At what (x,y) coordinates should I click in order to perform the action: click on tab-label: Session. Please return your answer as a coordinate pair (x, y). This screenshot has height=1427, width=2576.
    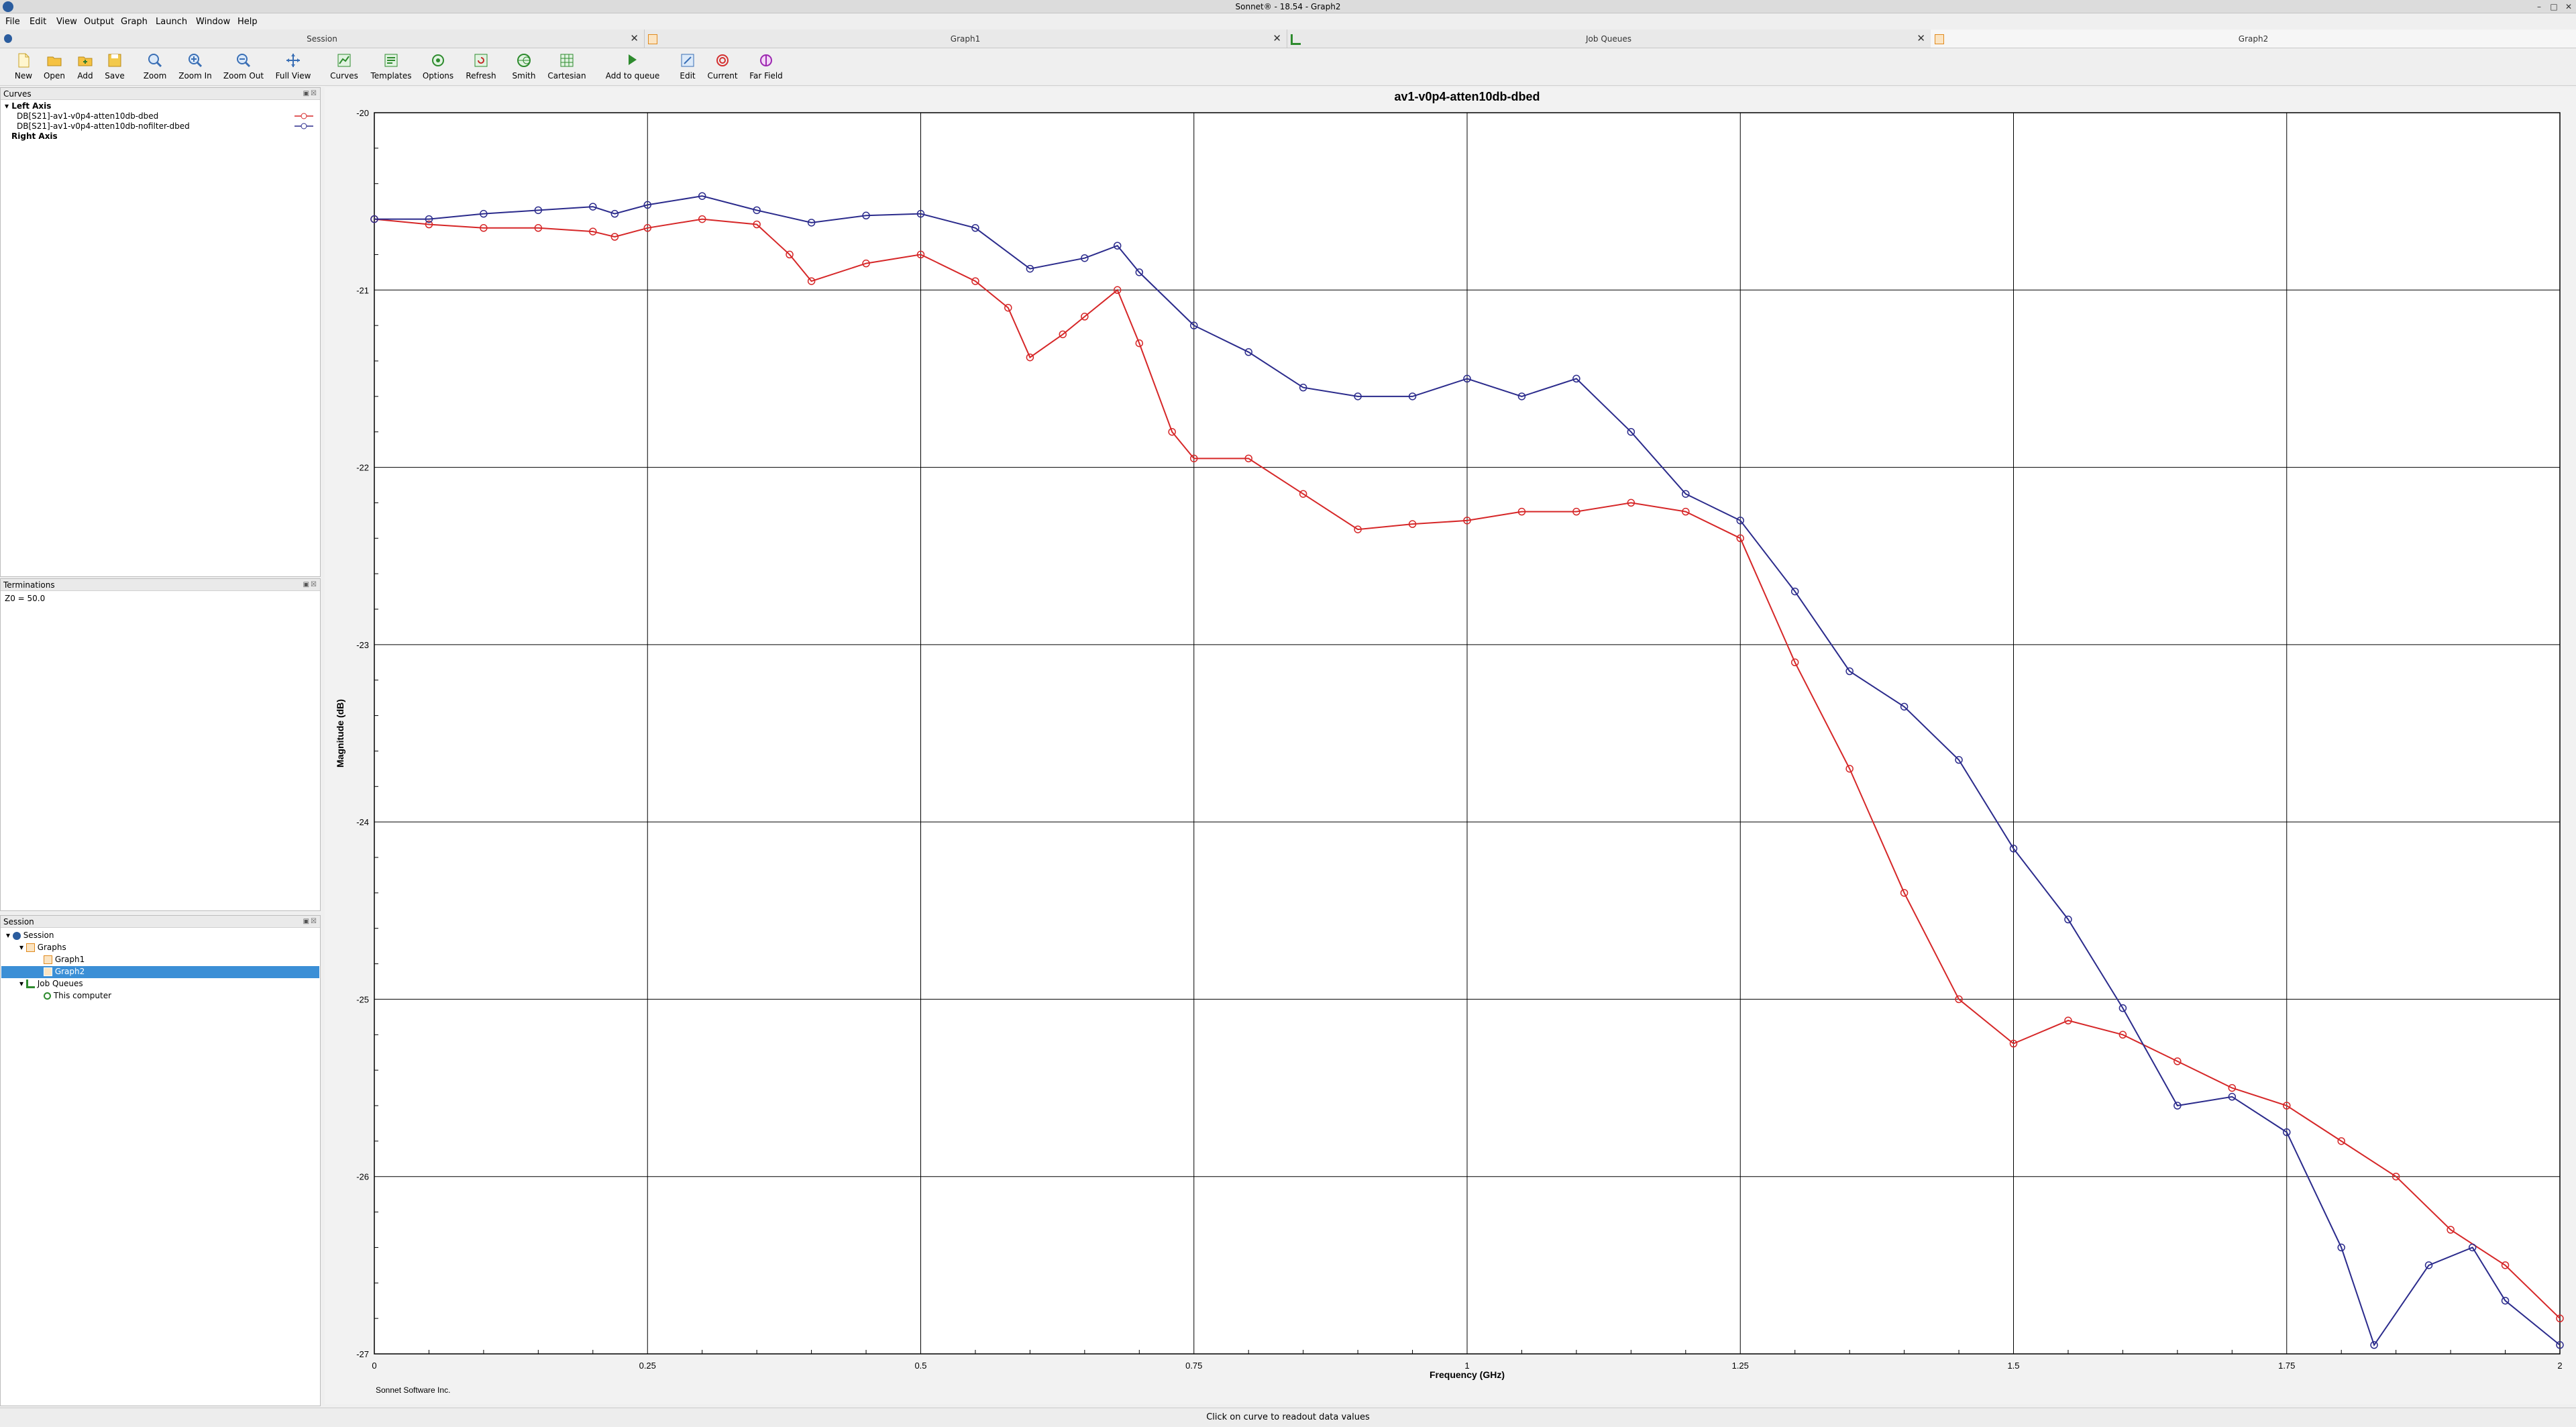
    Looking at the image, I should click on (322, 39).